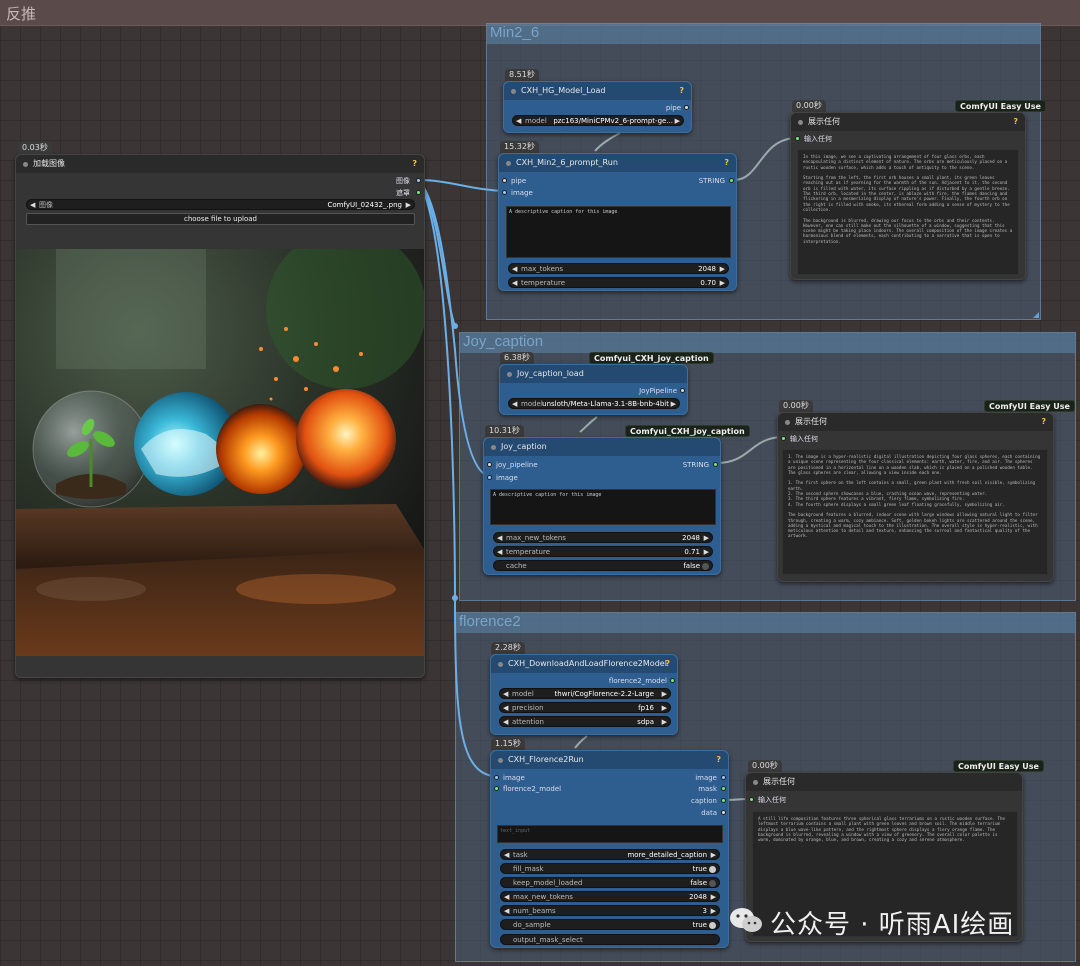 The width and height of the screenshot is (1080, 966). Describe the element at coordinates (618, 268) in the screenshot. I see `max-tokens-number: ◀ max_tokens 2048 ▶` at that location.